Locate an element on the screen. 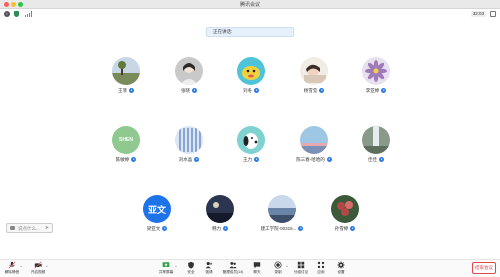  participant-label: 陈敏婷 ● is located at coordinates (126, 159).